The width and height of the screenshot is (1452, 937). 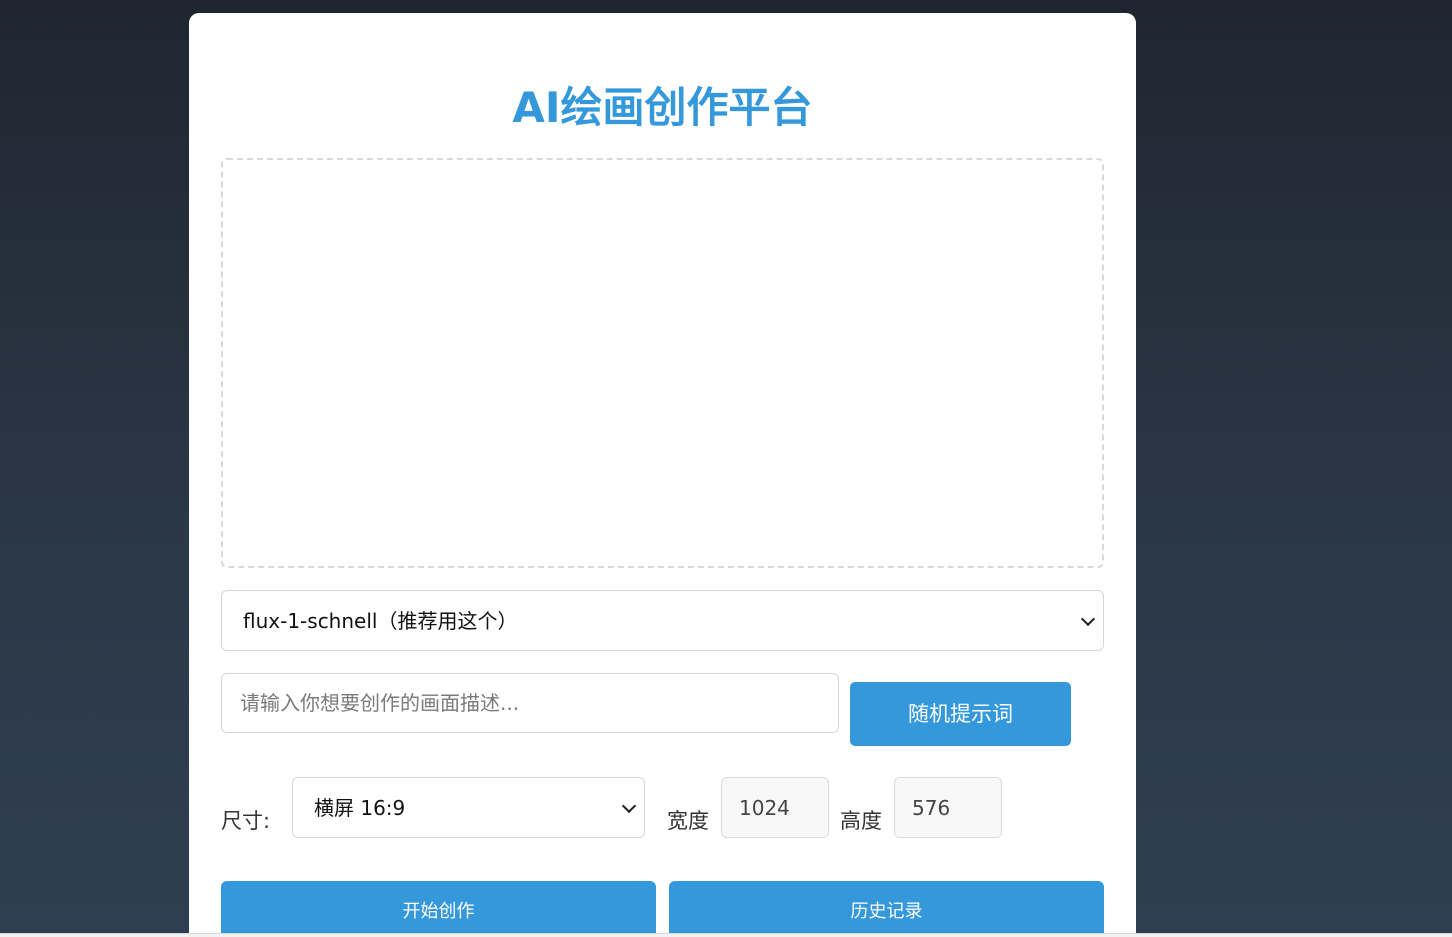 What do you see at coordinates (380, 621) in the screenshot?
I see `model-select-value: flux-1-schnell（推荐用这个）` at bounding box center [380, 621].